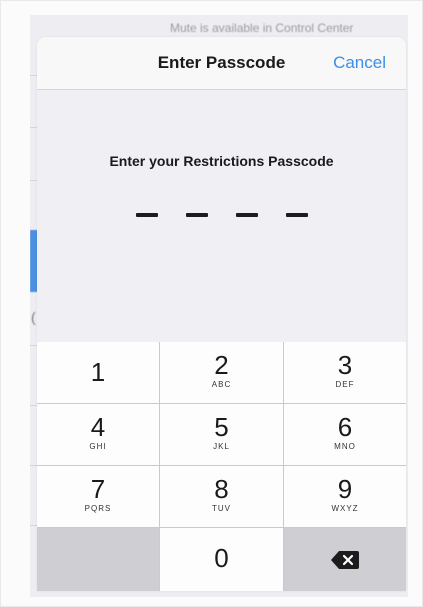 This screenshot has height=607, width=423. What do you see at coordinates (345, 446) in the screenshot?
I see `key-letters: MNO` at bounding box center [345, 446].